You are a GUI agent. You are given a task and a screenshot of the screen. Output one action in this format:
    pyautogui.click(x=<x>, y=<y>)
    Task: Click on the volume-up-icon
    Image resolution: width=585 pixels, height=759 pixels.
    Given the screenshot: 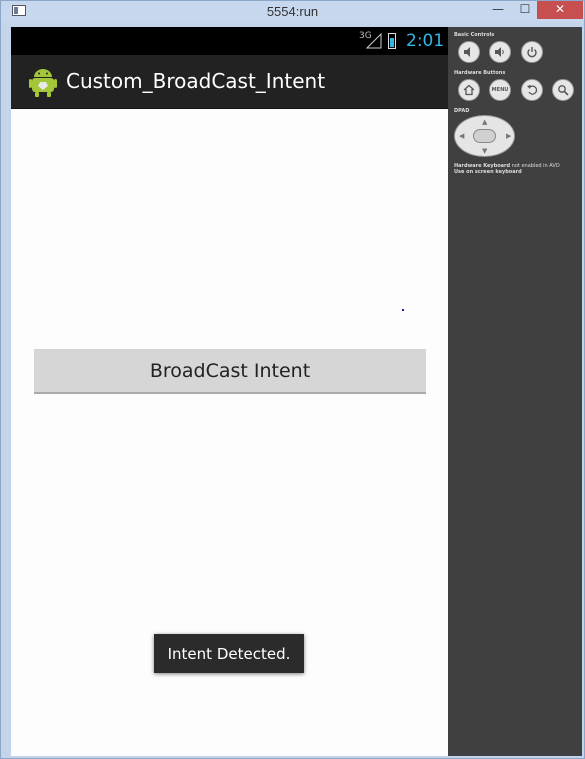 What is the action you would take?
    pyautogui.click(x=499, y=52)
    